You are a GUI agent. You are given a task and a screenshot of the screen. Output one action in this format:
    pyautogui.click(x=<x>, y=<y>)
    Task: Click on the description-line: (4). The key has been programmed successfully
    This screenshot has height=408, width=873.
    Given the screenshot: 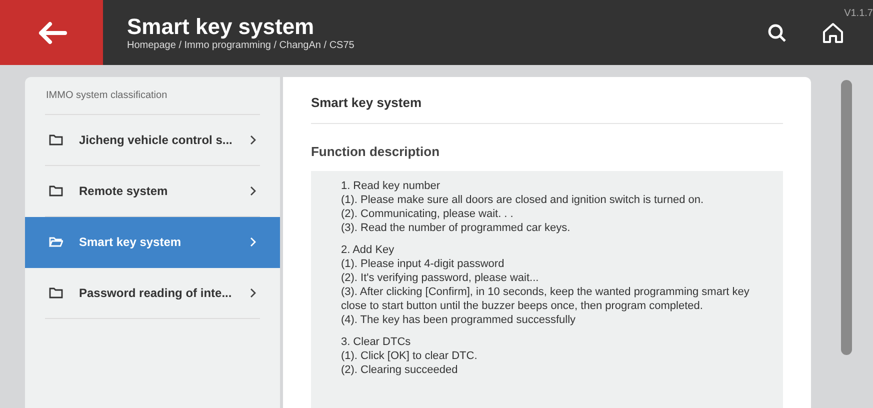 What is the action you would take?
    pyautogui.click(x=458, y=320)
    